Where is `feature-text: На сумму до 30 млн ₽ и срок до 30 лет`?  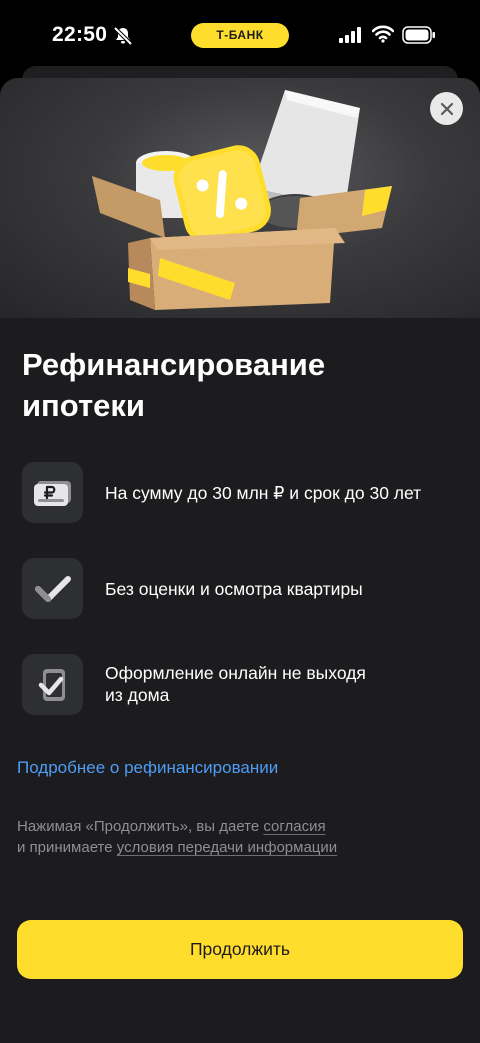
feature-text: На сумму до 30 млн ₽ и срок до 30 лет is located at coordinates (263, 493).